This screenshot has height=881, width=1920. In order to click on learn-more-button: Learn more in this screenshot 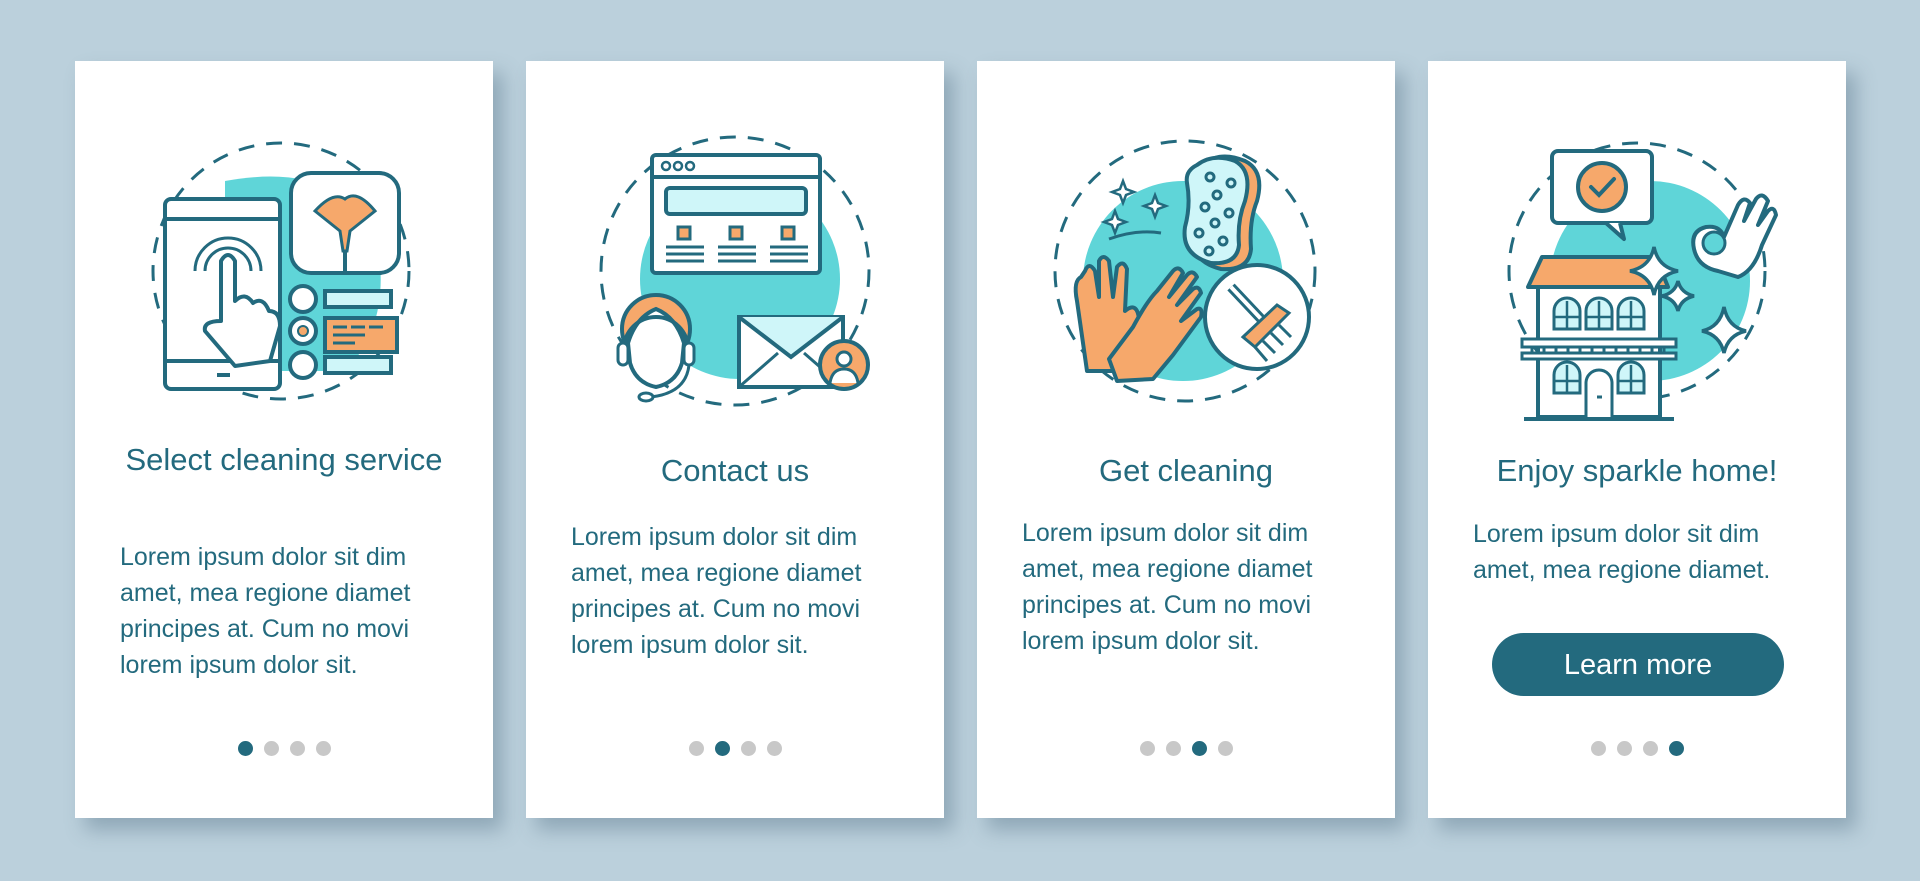, I will do `click(1638, 664)`.